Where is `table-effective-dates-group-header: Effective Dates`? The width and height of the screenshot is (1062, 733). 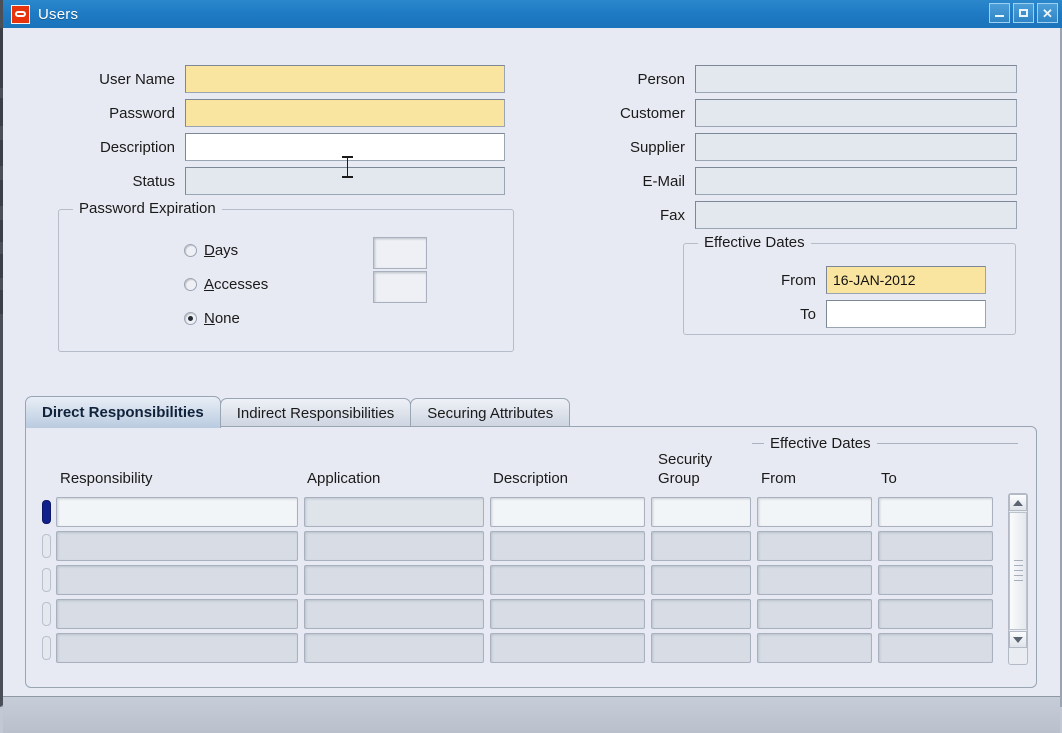 table-effective-dates-group-header: Effective Dates is located at coordinates (885, 443).